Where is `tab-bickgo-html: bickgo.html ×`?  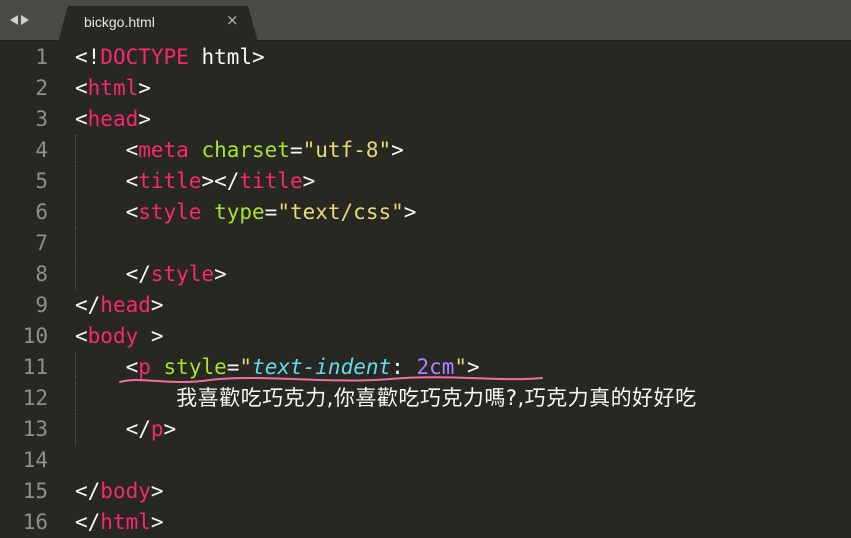
tab-bickgo-html: bickgo.html × is located at coordinates (158, 24).